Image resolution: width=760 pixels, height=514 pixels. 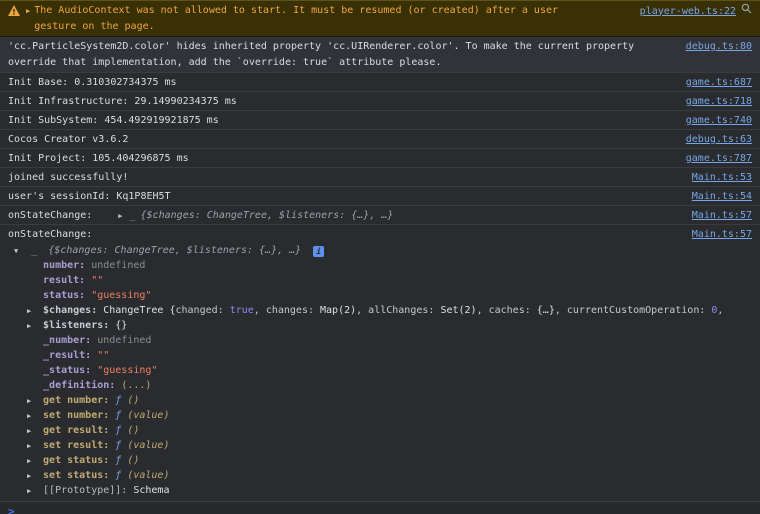 What do you see at coordinates (89, 196) in the screenshot?
I see `log-text: user's sessionId: Kq1P8EH5T` at bounding box center [89, 196].